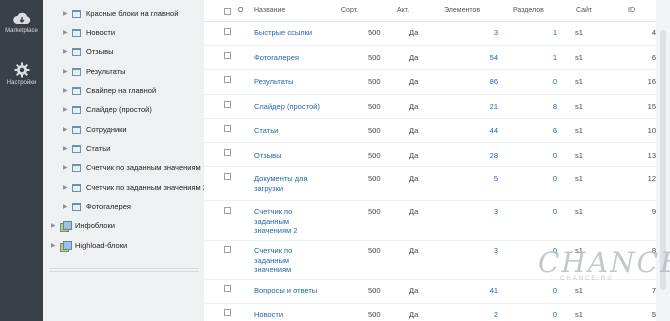  What do you see at coordinates (403, 10) in the screenshot?
I see `active-column-header: Акт.` at bounding box center [403, 10].